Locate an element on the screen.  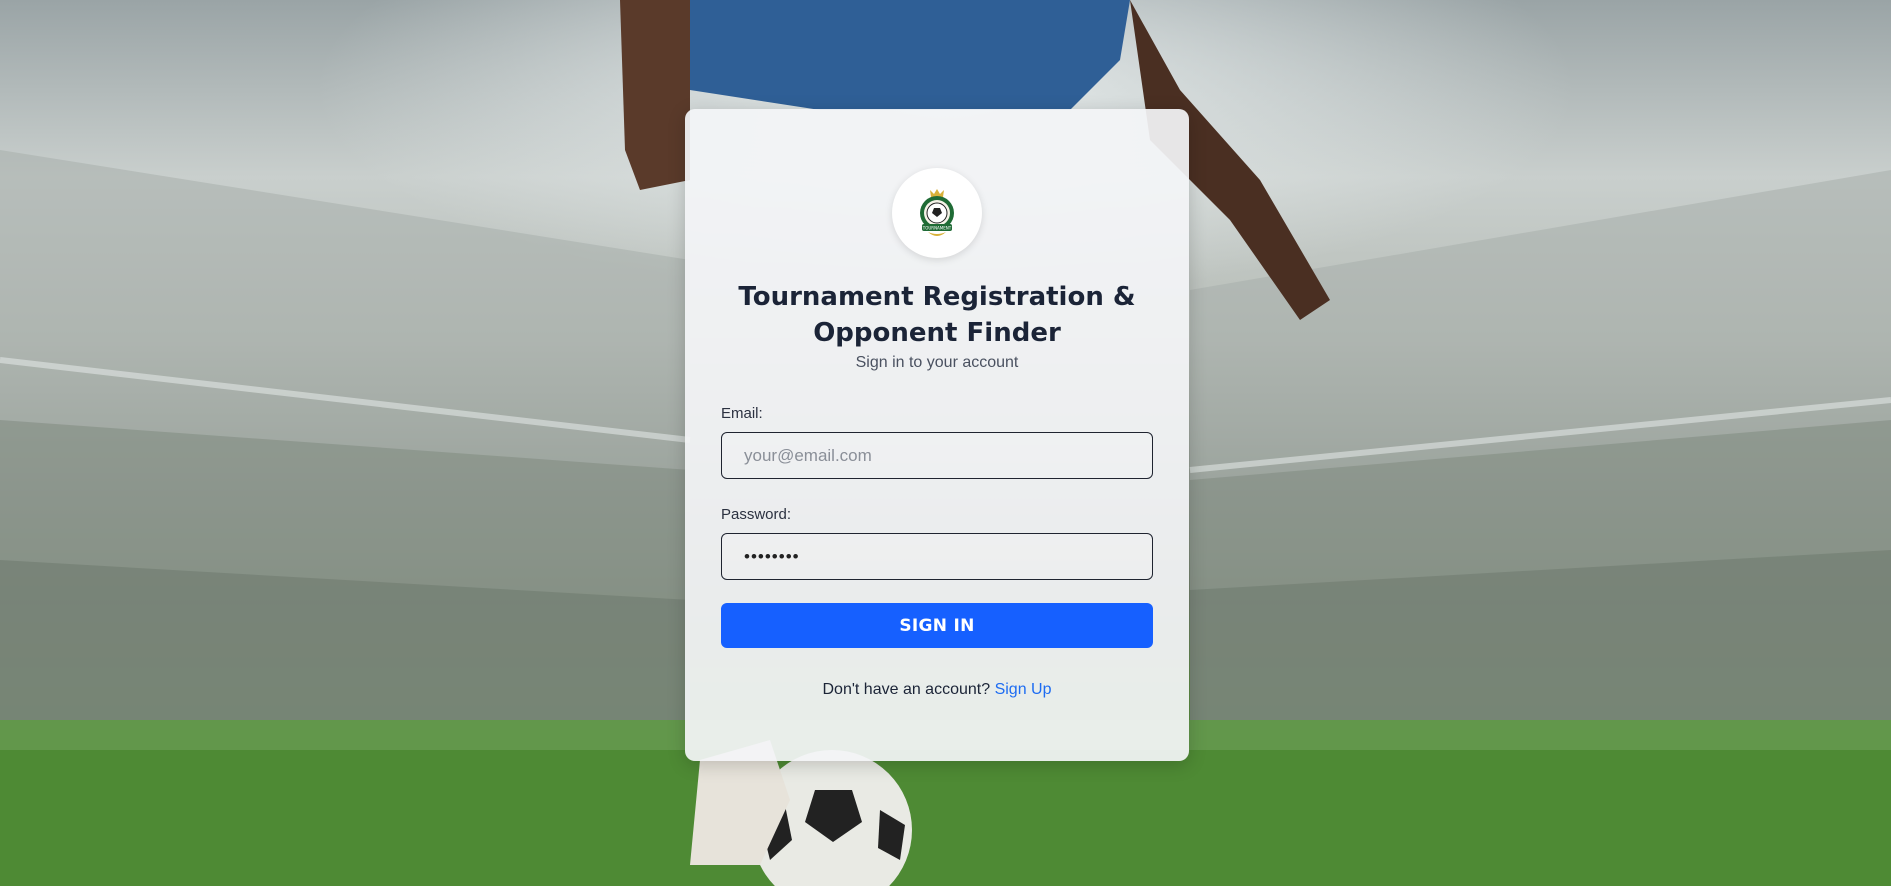
app-logo: TOURNAMENT is located at coordinates (937, 213).